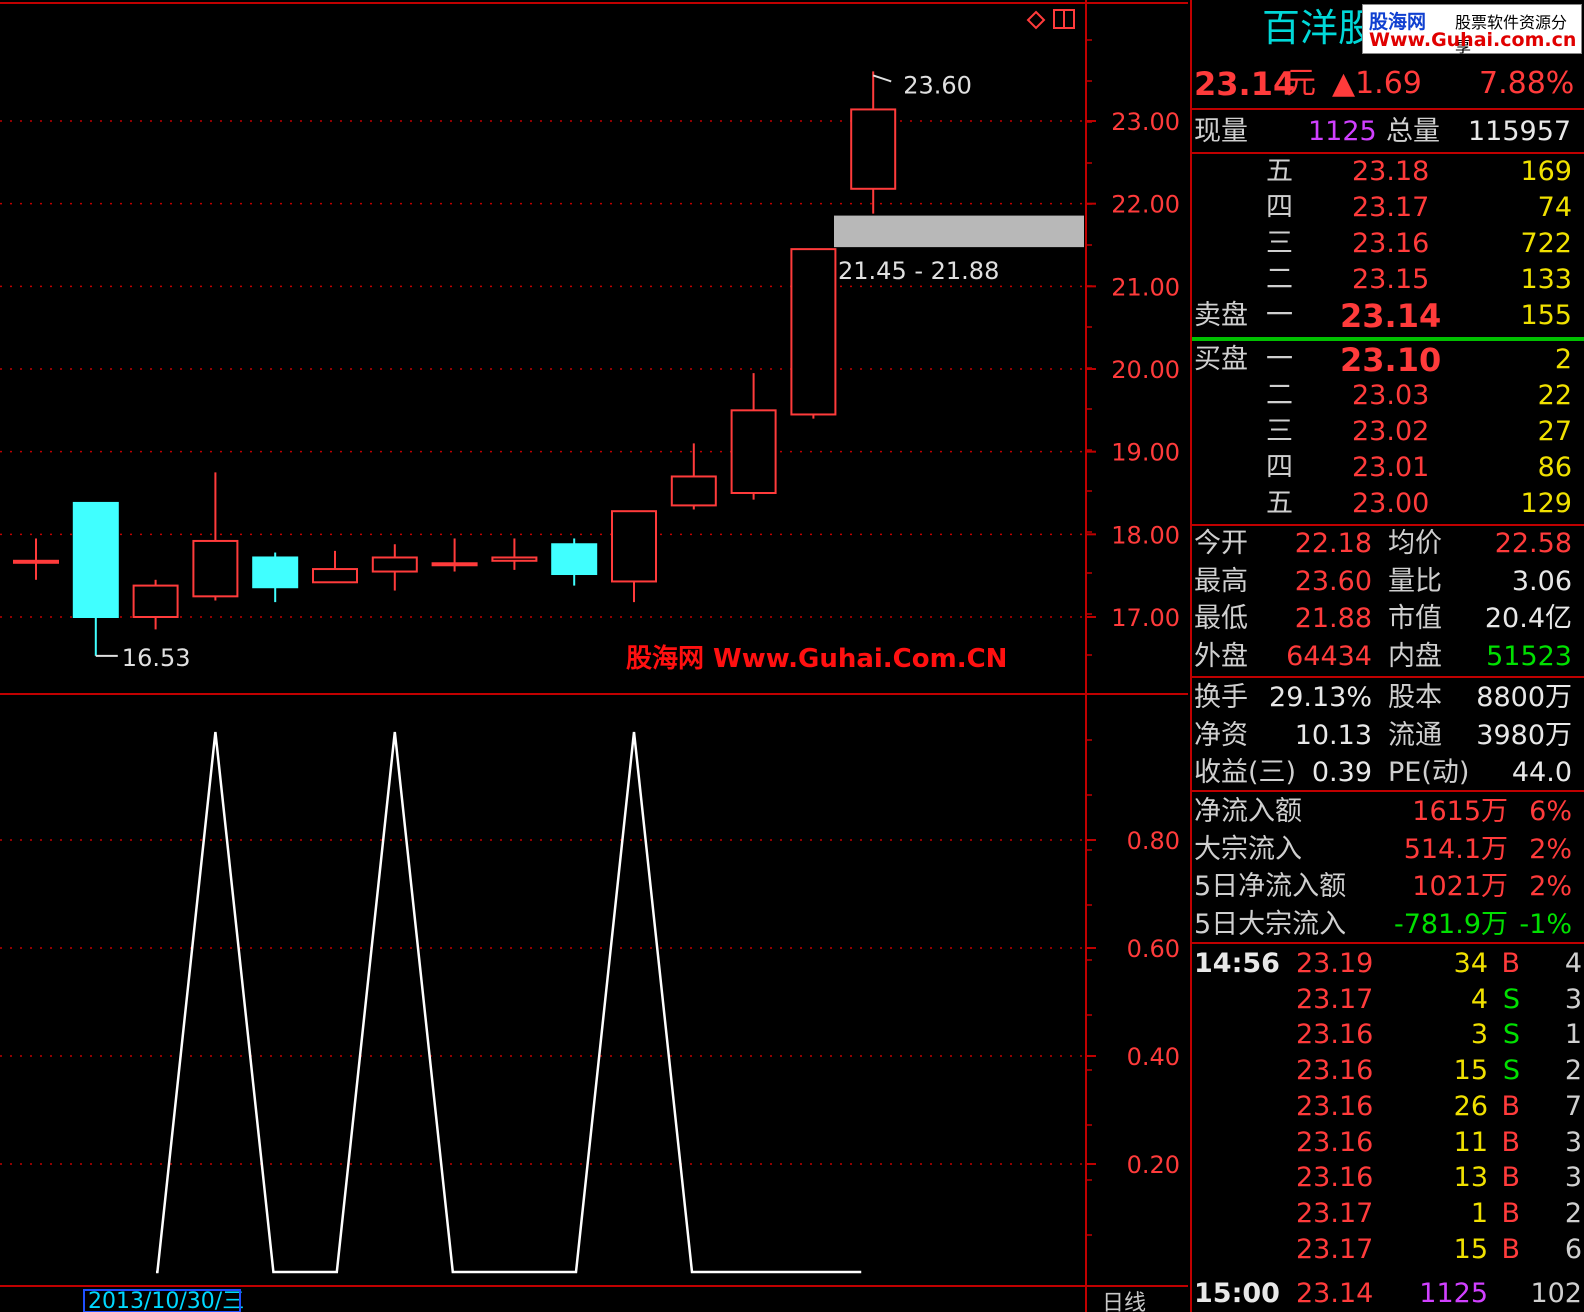  I want to click on diamond-icon, so click(1036, 20).